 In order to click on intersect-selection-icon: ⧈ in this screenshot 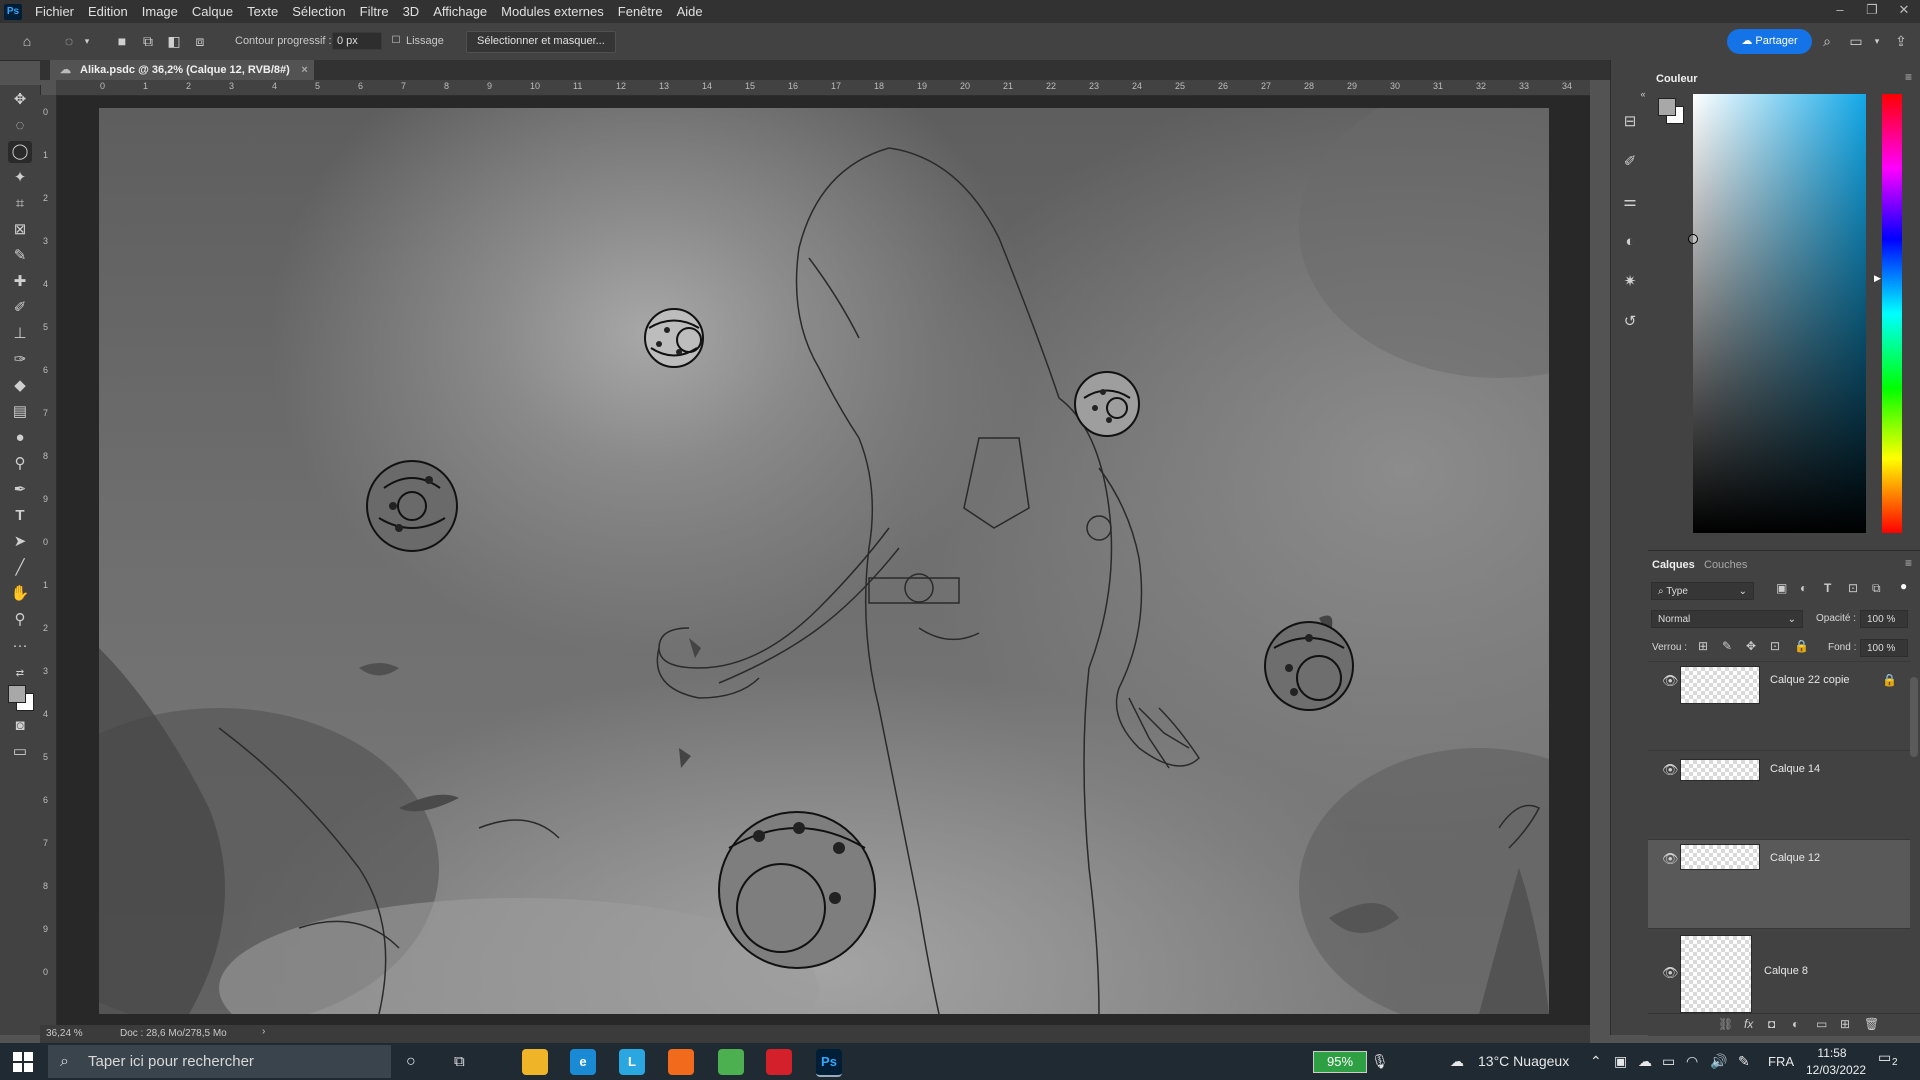, I will do `click(200, 41)`.